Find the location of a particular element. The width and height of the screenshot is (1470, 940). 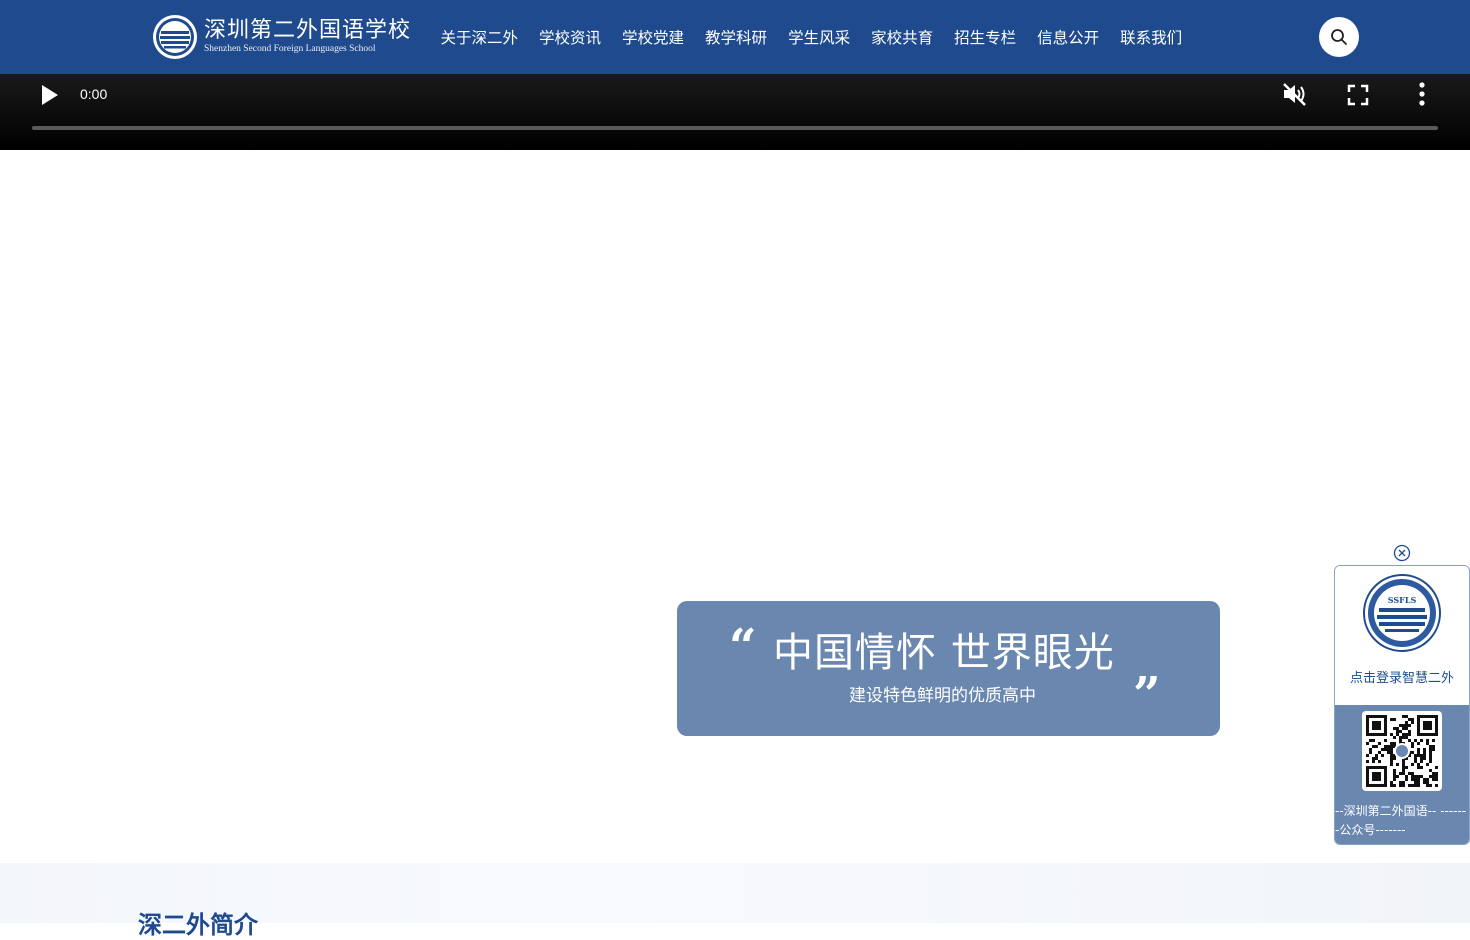

search-icon is located at coordinates (1339, 37).